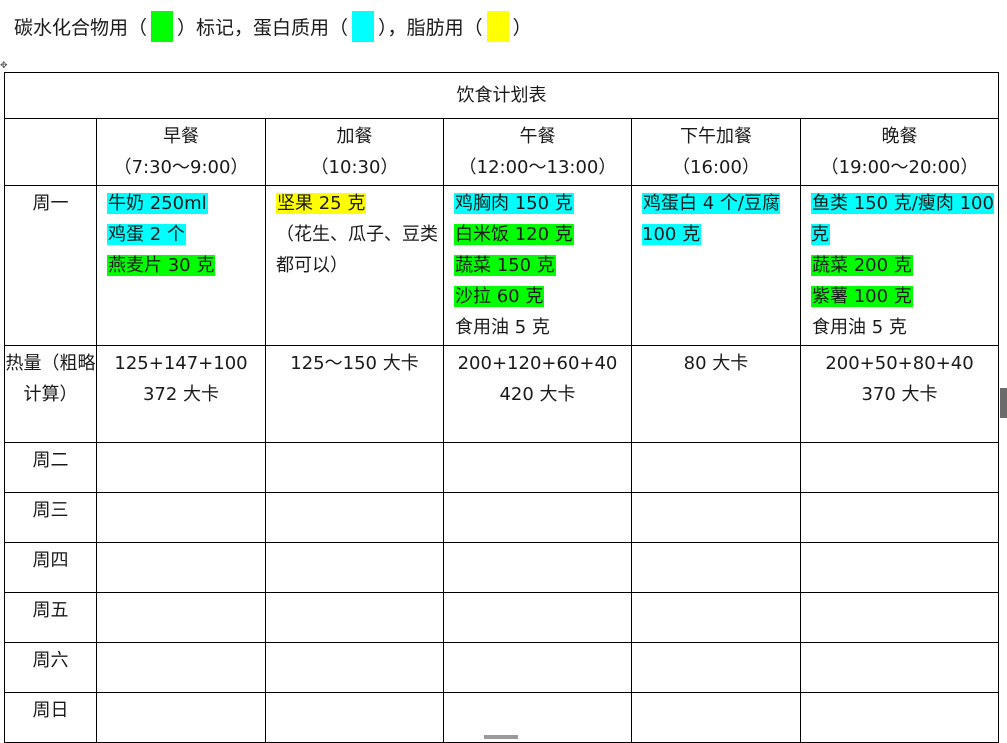  I want to click on header-snack-am: 加餐 （10:30）, so click(354, 152).